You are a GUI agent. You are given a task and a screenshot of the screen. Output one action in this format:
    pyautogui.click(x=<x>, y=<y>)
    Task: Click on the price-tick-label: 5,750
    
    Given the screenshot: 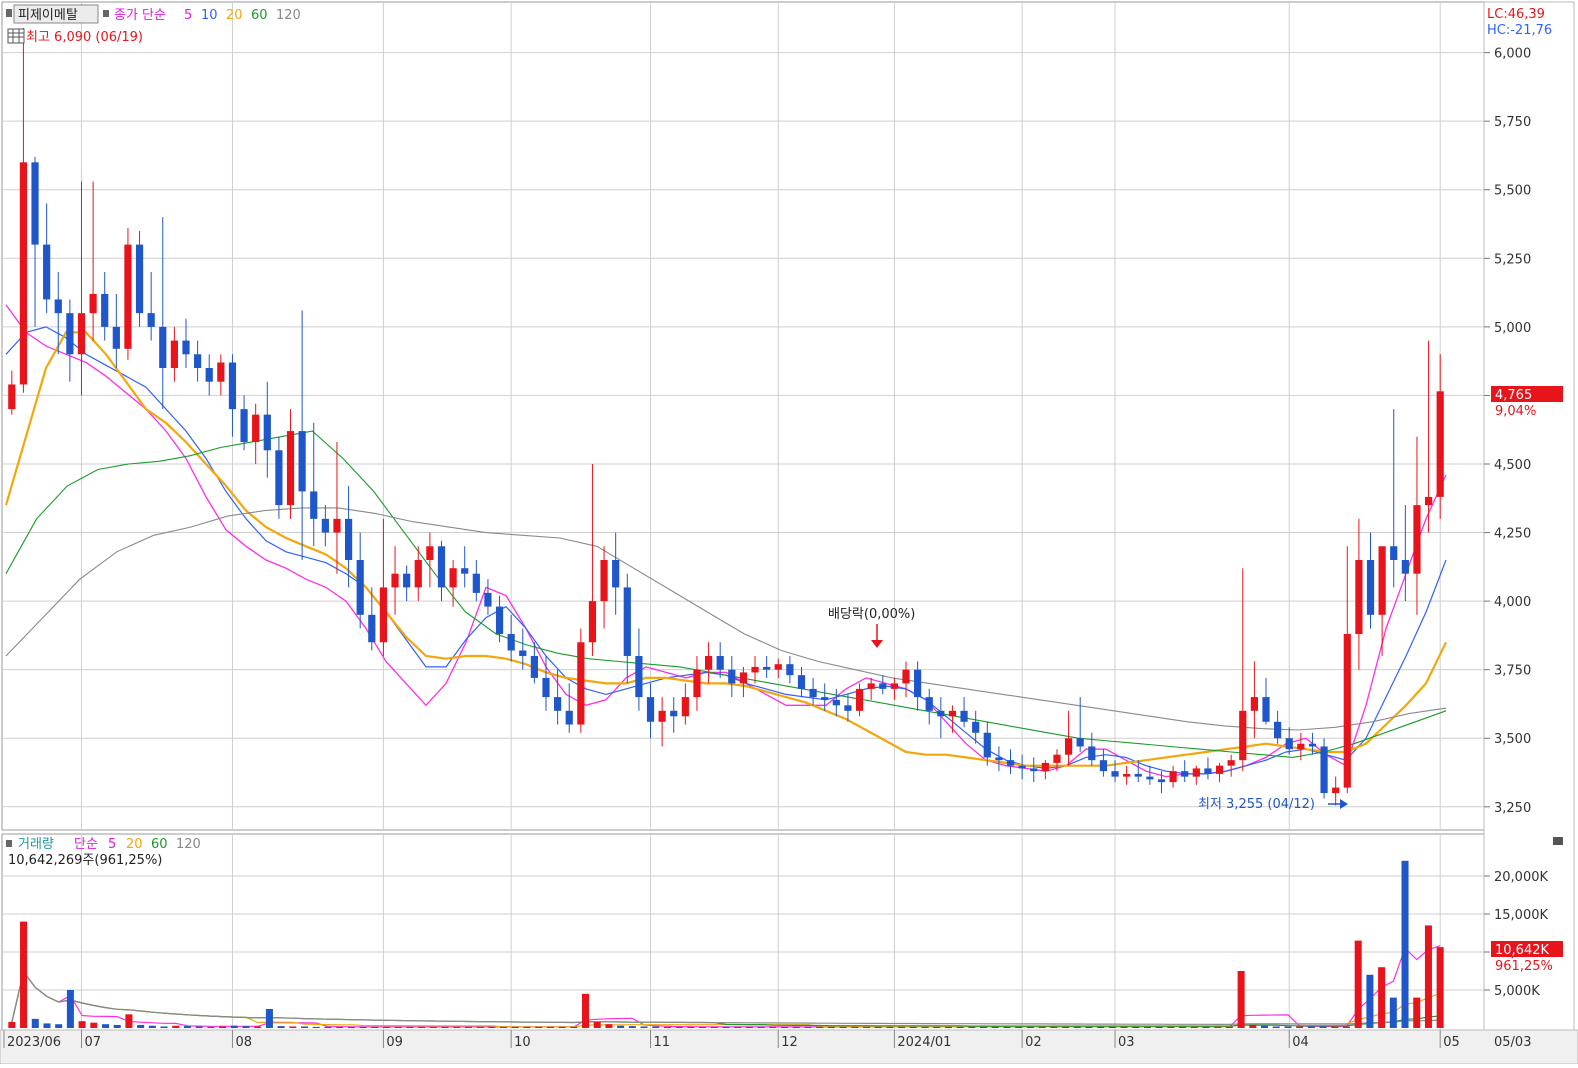 What is the action you would take?
    pyautogui.click(x=1512, y=122)
    